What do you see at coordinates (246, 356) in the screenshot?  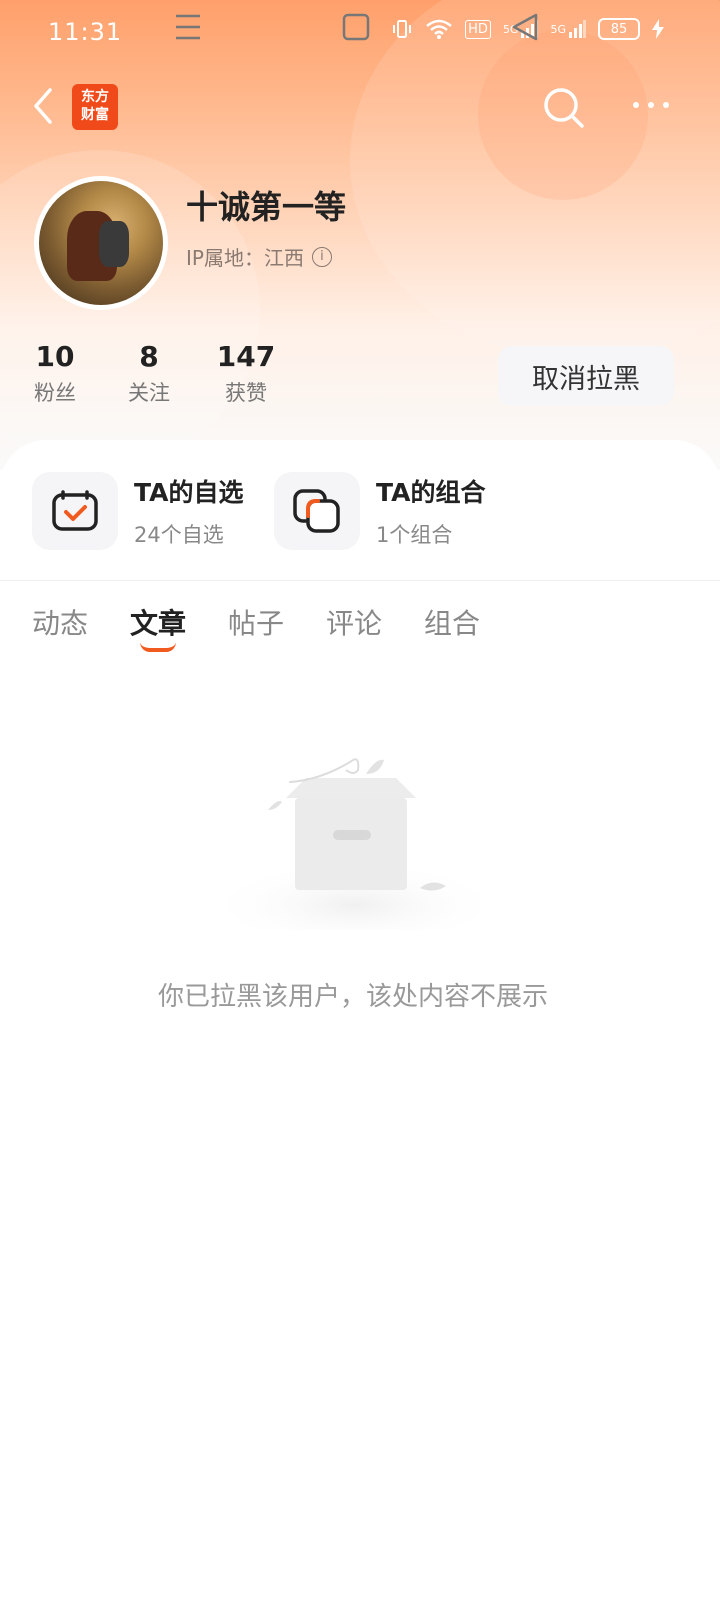 I see `stat-value: 147` at bounding box center [246, 356].